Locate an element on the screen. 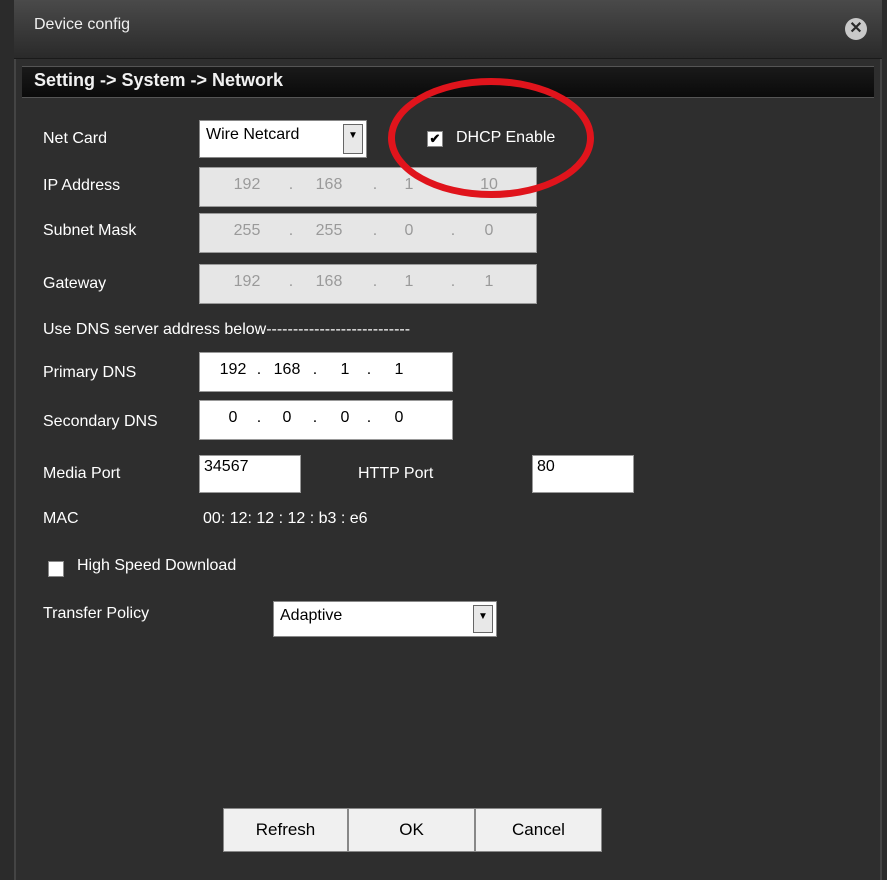 The height and width of the screenshot is (880, 887). secondary-dns-octet-3: 0 is located at coordinates (345, 417).